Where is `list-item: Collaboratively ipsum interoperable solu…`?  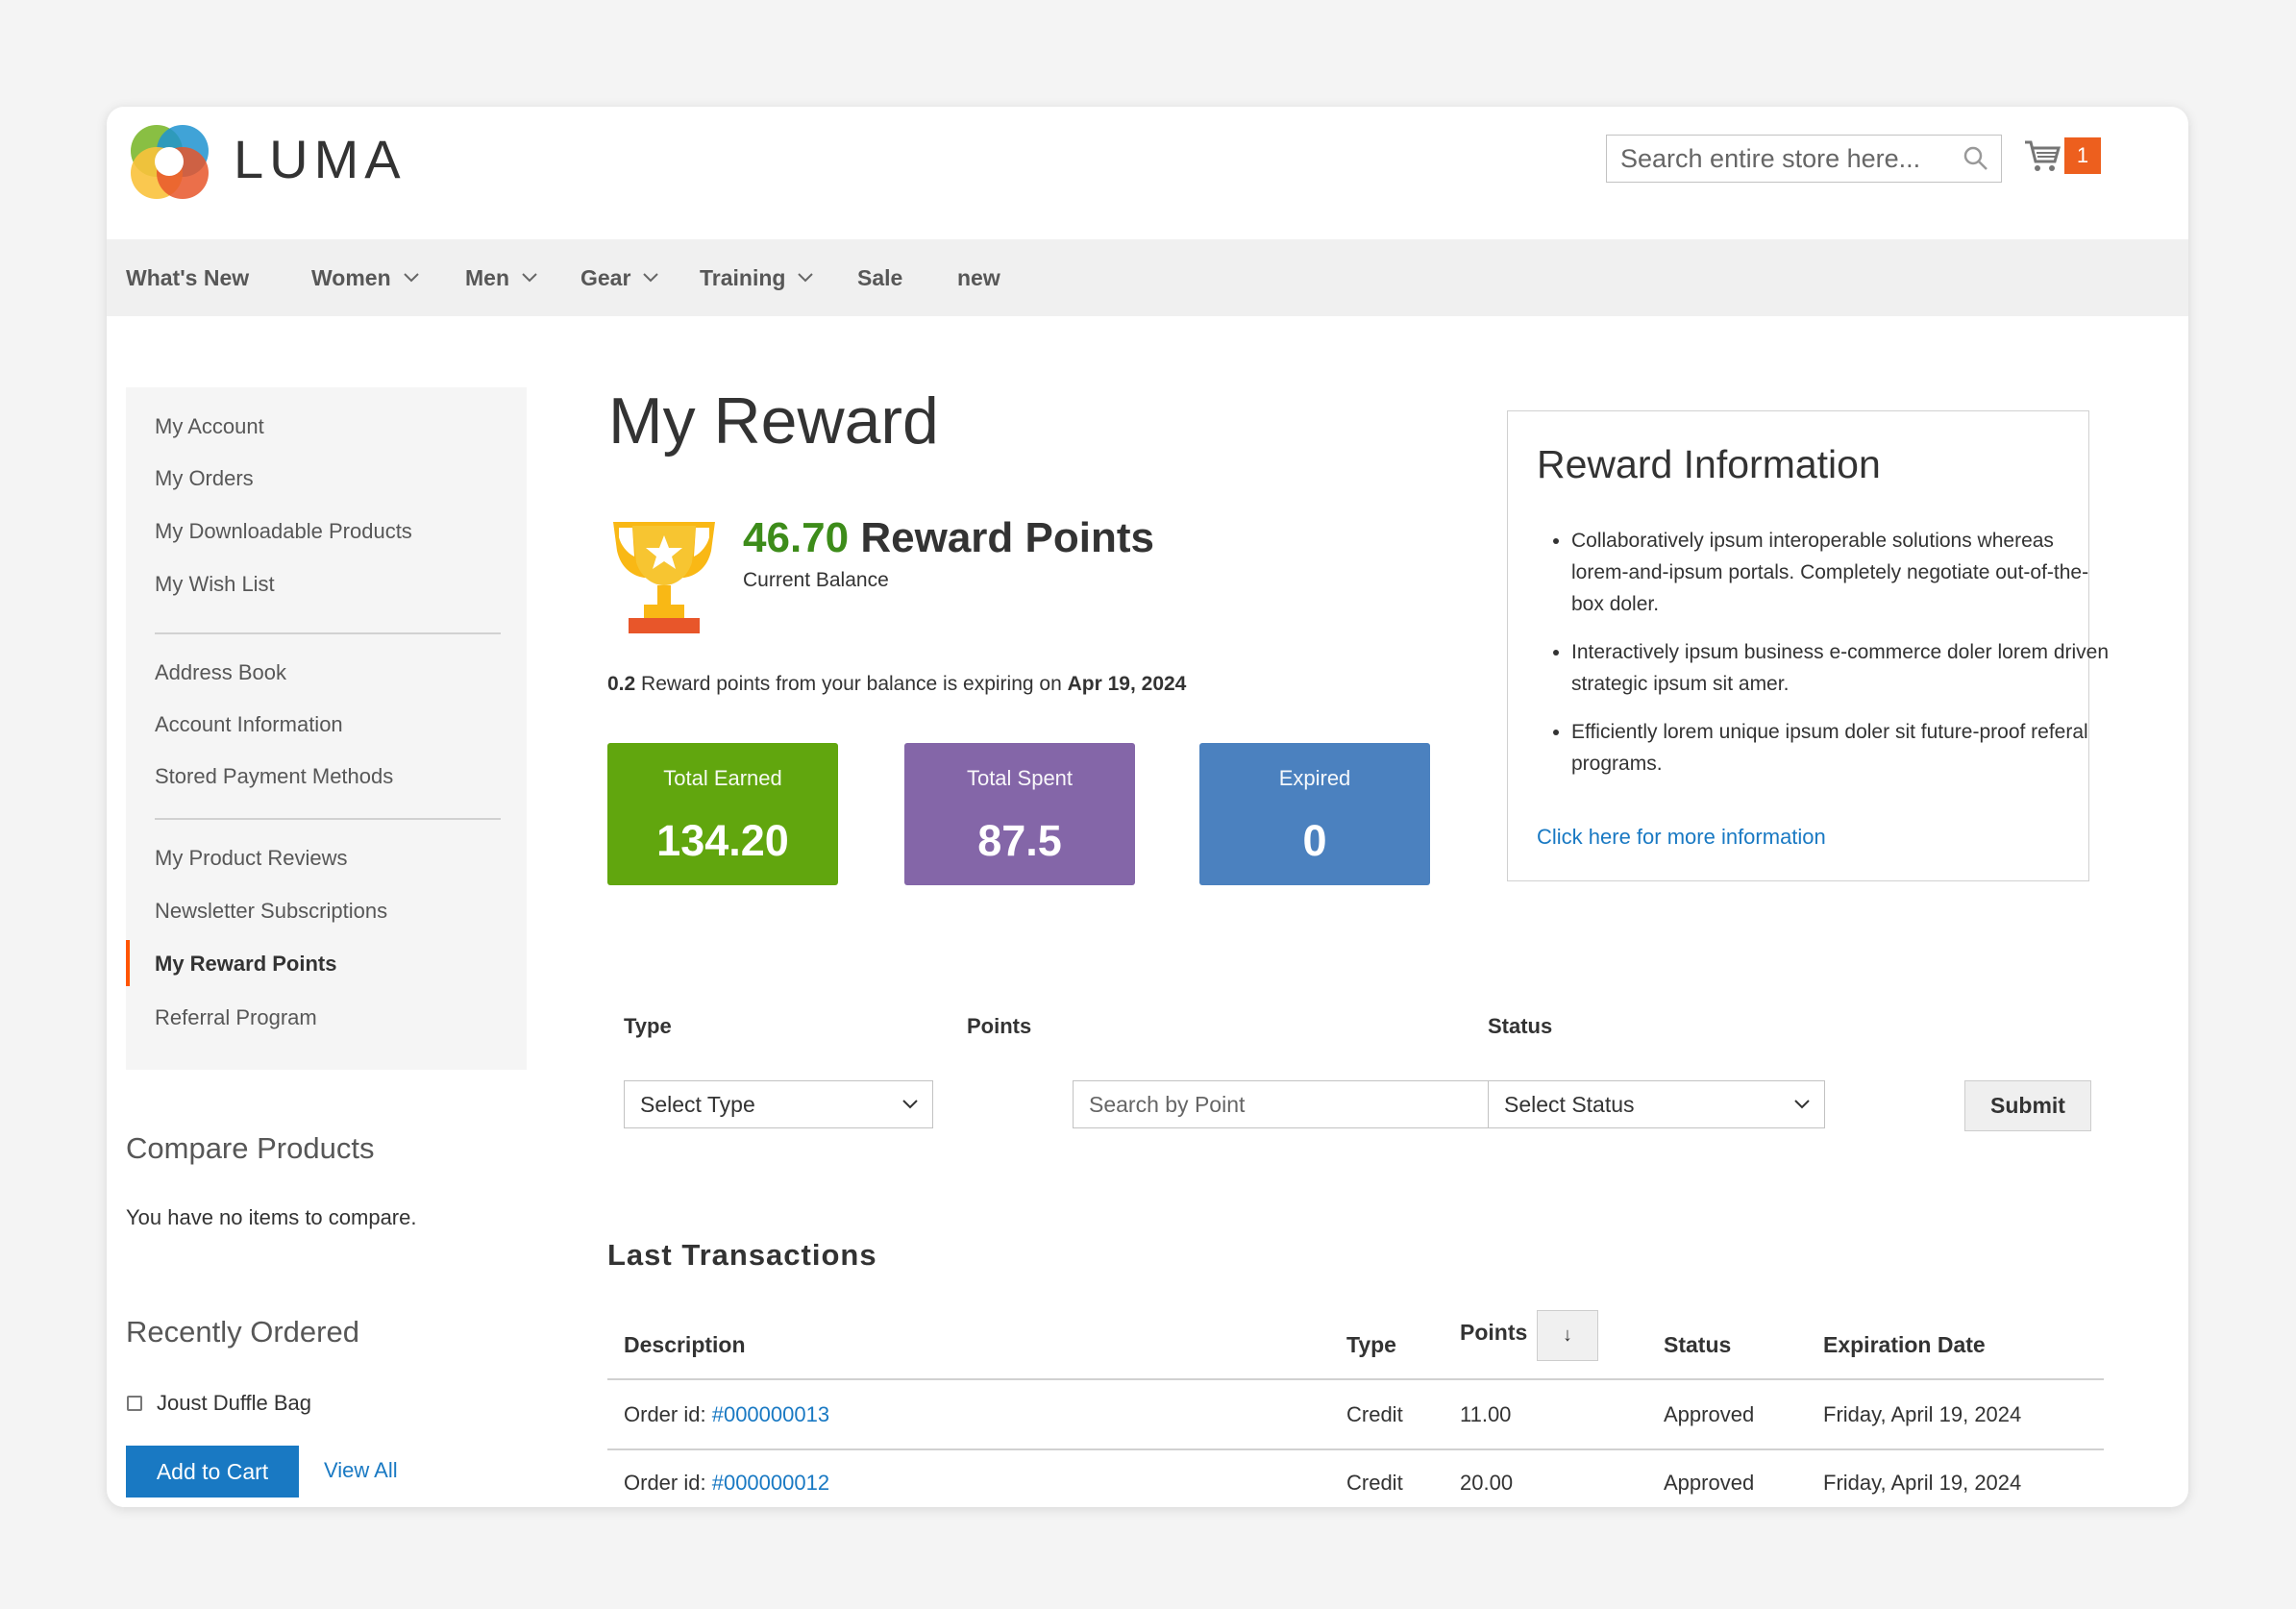
list-item: Collaboratively ipsum interoperable solu… is located at coordinates (1841, 572).